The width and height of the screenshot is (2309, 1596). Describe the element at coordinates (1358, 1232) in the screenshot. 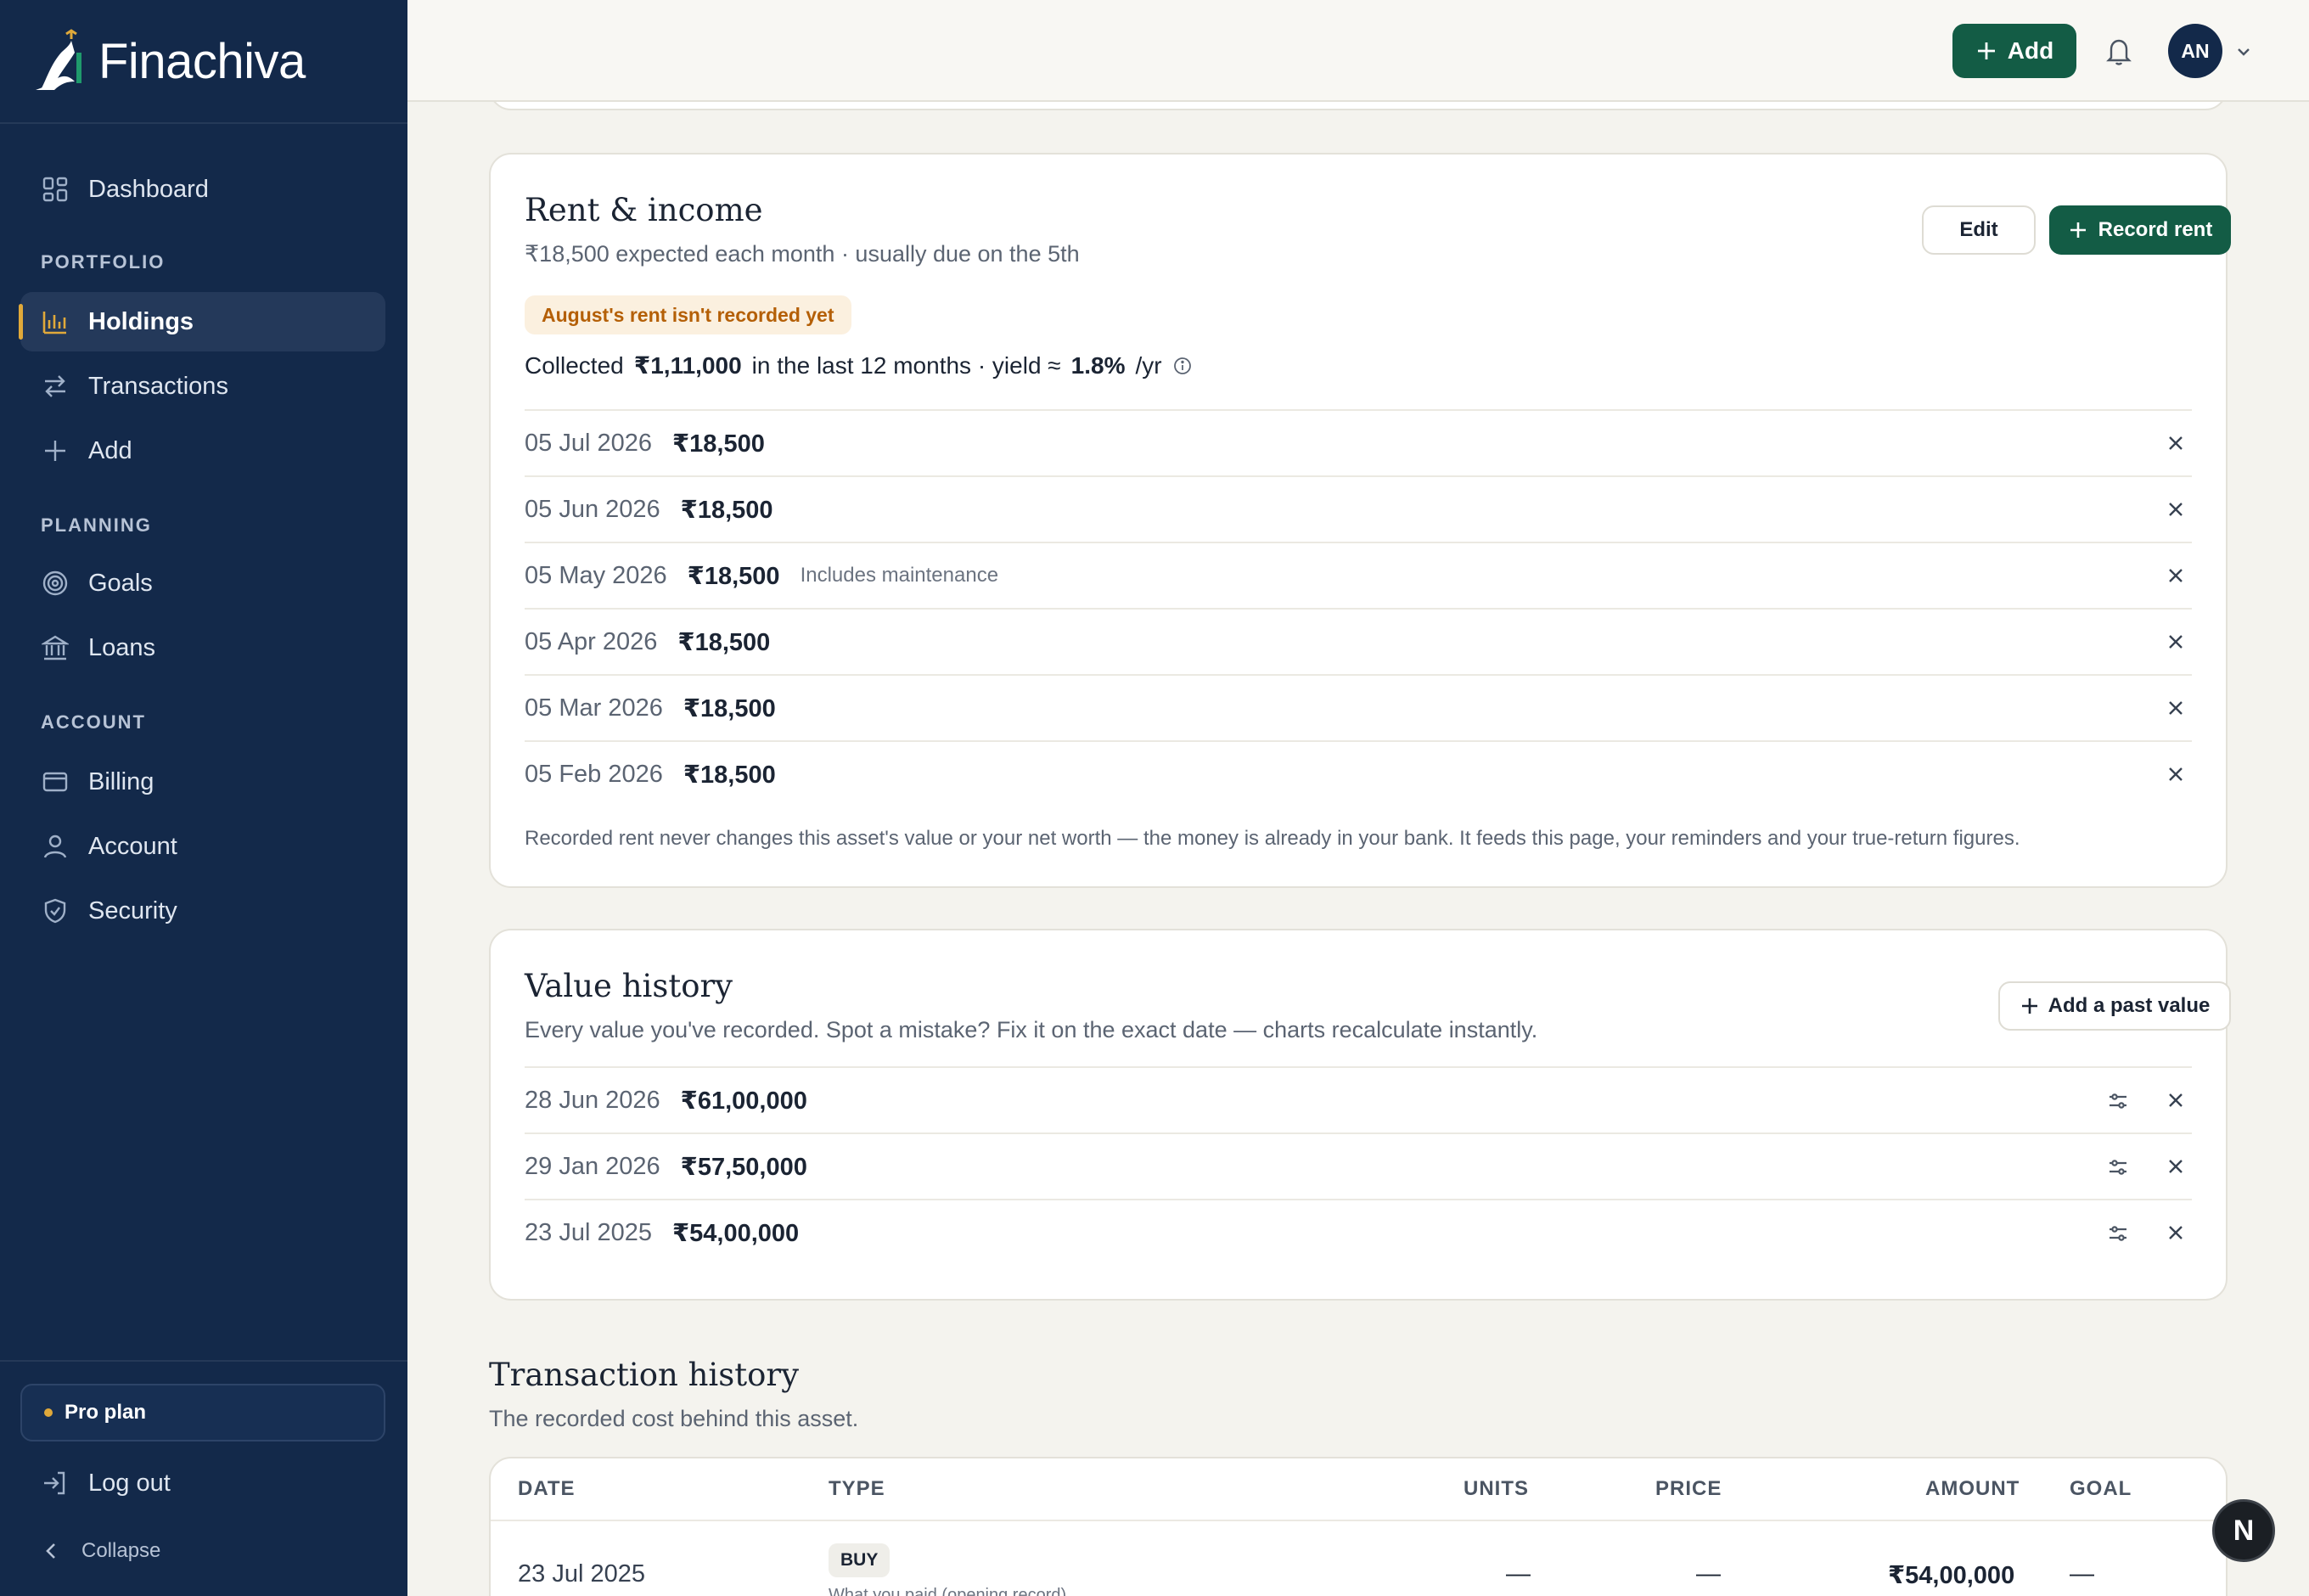

I see `value-row: 23 Jul 2025 ₹54,00,000` at that location.